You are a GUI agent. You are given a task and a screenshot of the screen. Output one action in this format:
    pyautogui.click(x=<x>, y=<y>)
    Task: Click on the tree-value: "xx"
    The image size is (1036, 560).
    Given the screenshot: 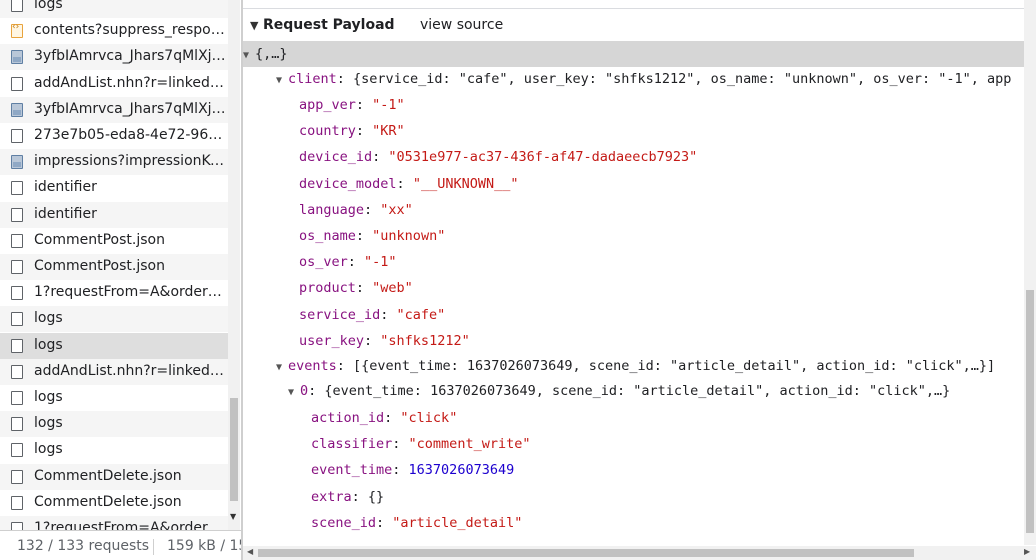 What is the action you would take?
    pyautogui.click(x=396, y=209)
    